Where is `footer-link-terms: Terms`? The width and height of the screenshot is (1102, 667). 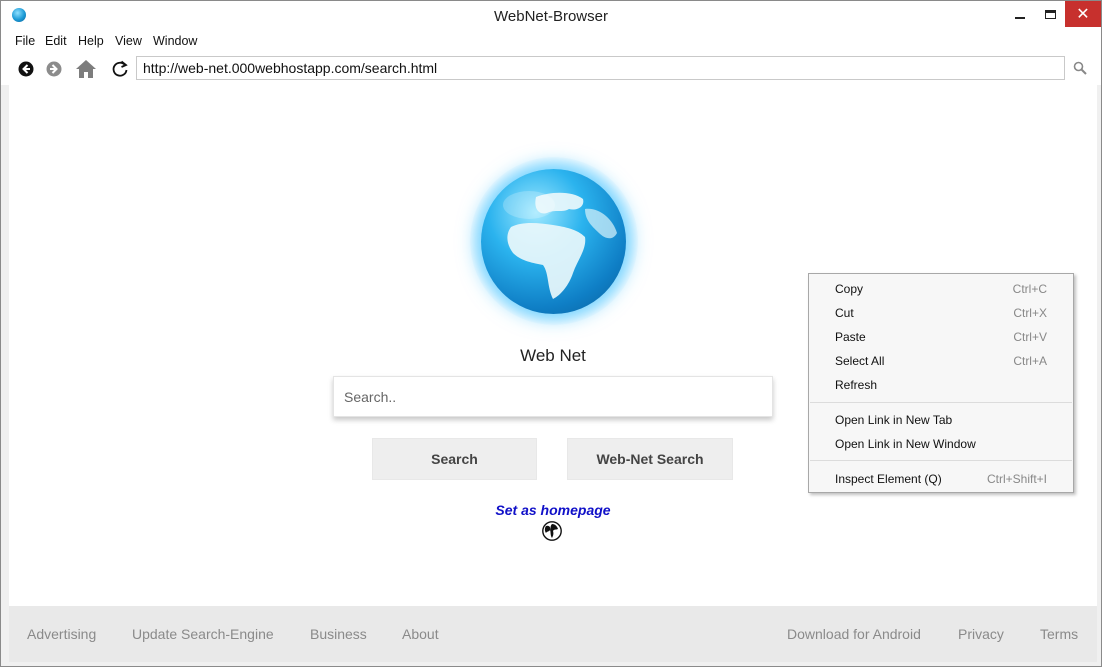
footer-link-terms: Terms is located at coordinates (1059, 634).